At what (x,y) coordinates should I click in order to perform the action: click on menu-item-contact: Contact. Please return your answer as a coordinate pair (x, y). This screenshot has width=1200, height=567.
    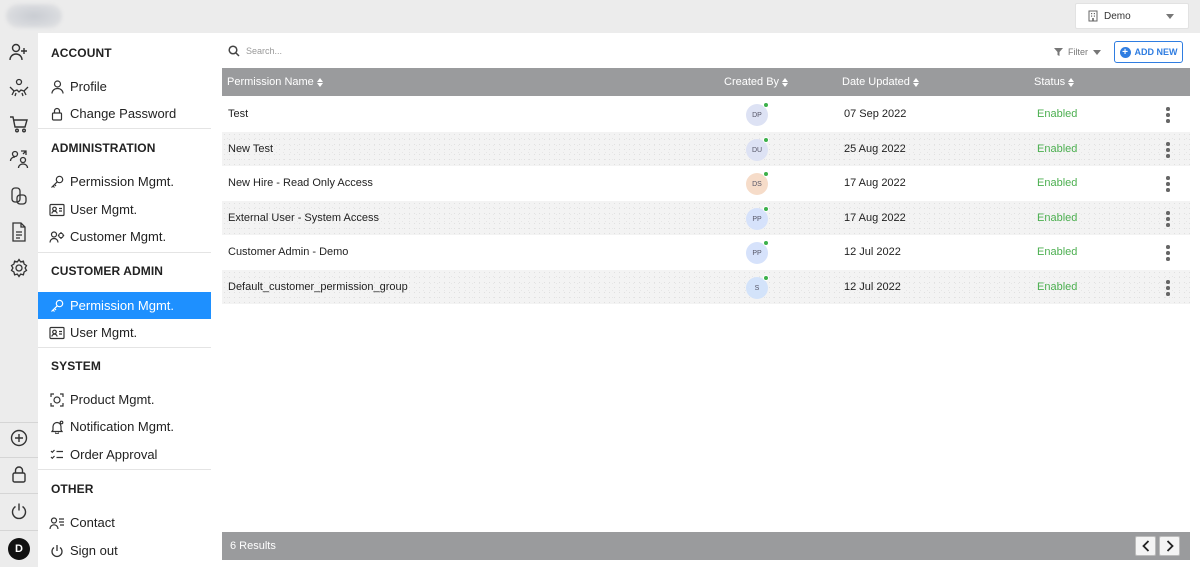
    Looking at the image, I should click on (124, 522).